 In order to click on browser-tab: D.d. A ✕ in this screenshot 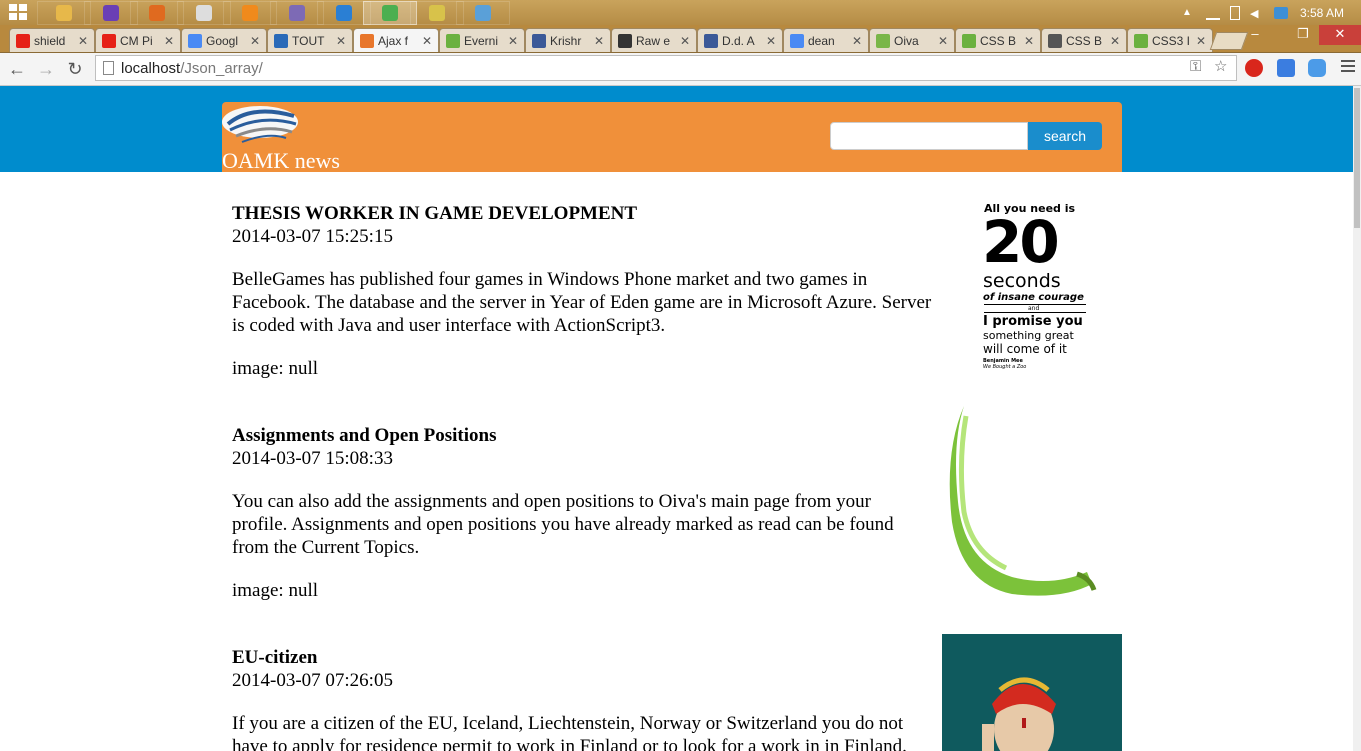, I will do `click(740, 40)`.